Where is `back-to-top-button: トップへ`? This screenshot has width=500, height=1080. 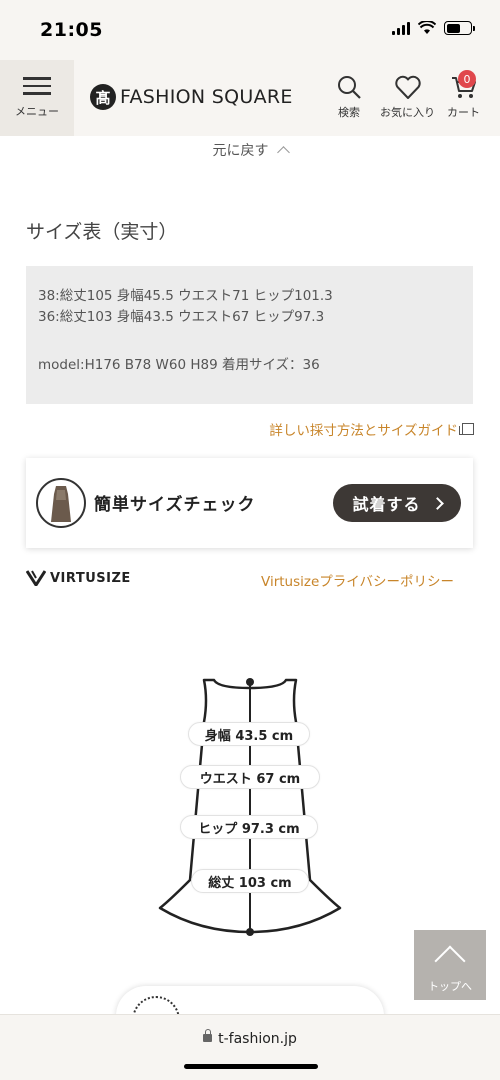 back-to-top-button: トップへ is located at coordinates (450, 965).